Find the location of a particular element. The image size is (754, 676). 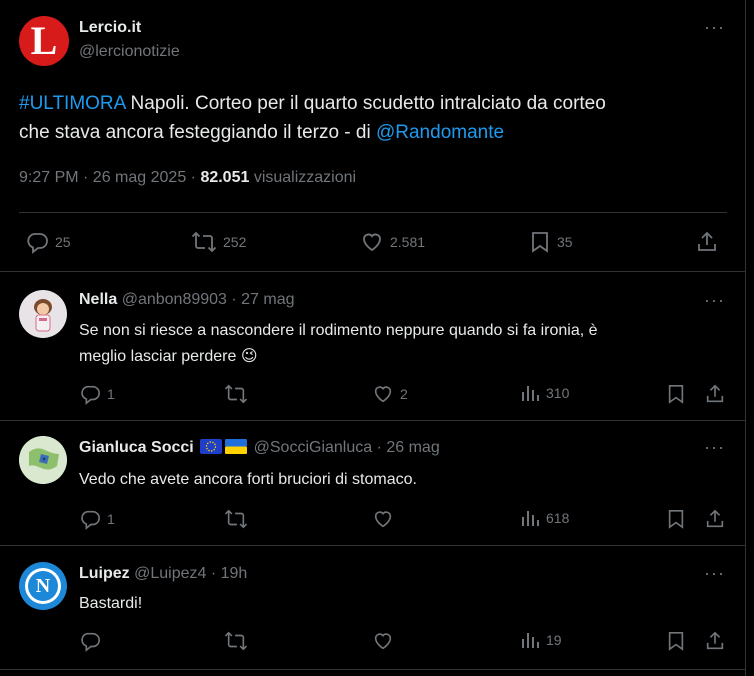

reply-text: Bastardi! is located at coordinates (111, 603).